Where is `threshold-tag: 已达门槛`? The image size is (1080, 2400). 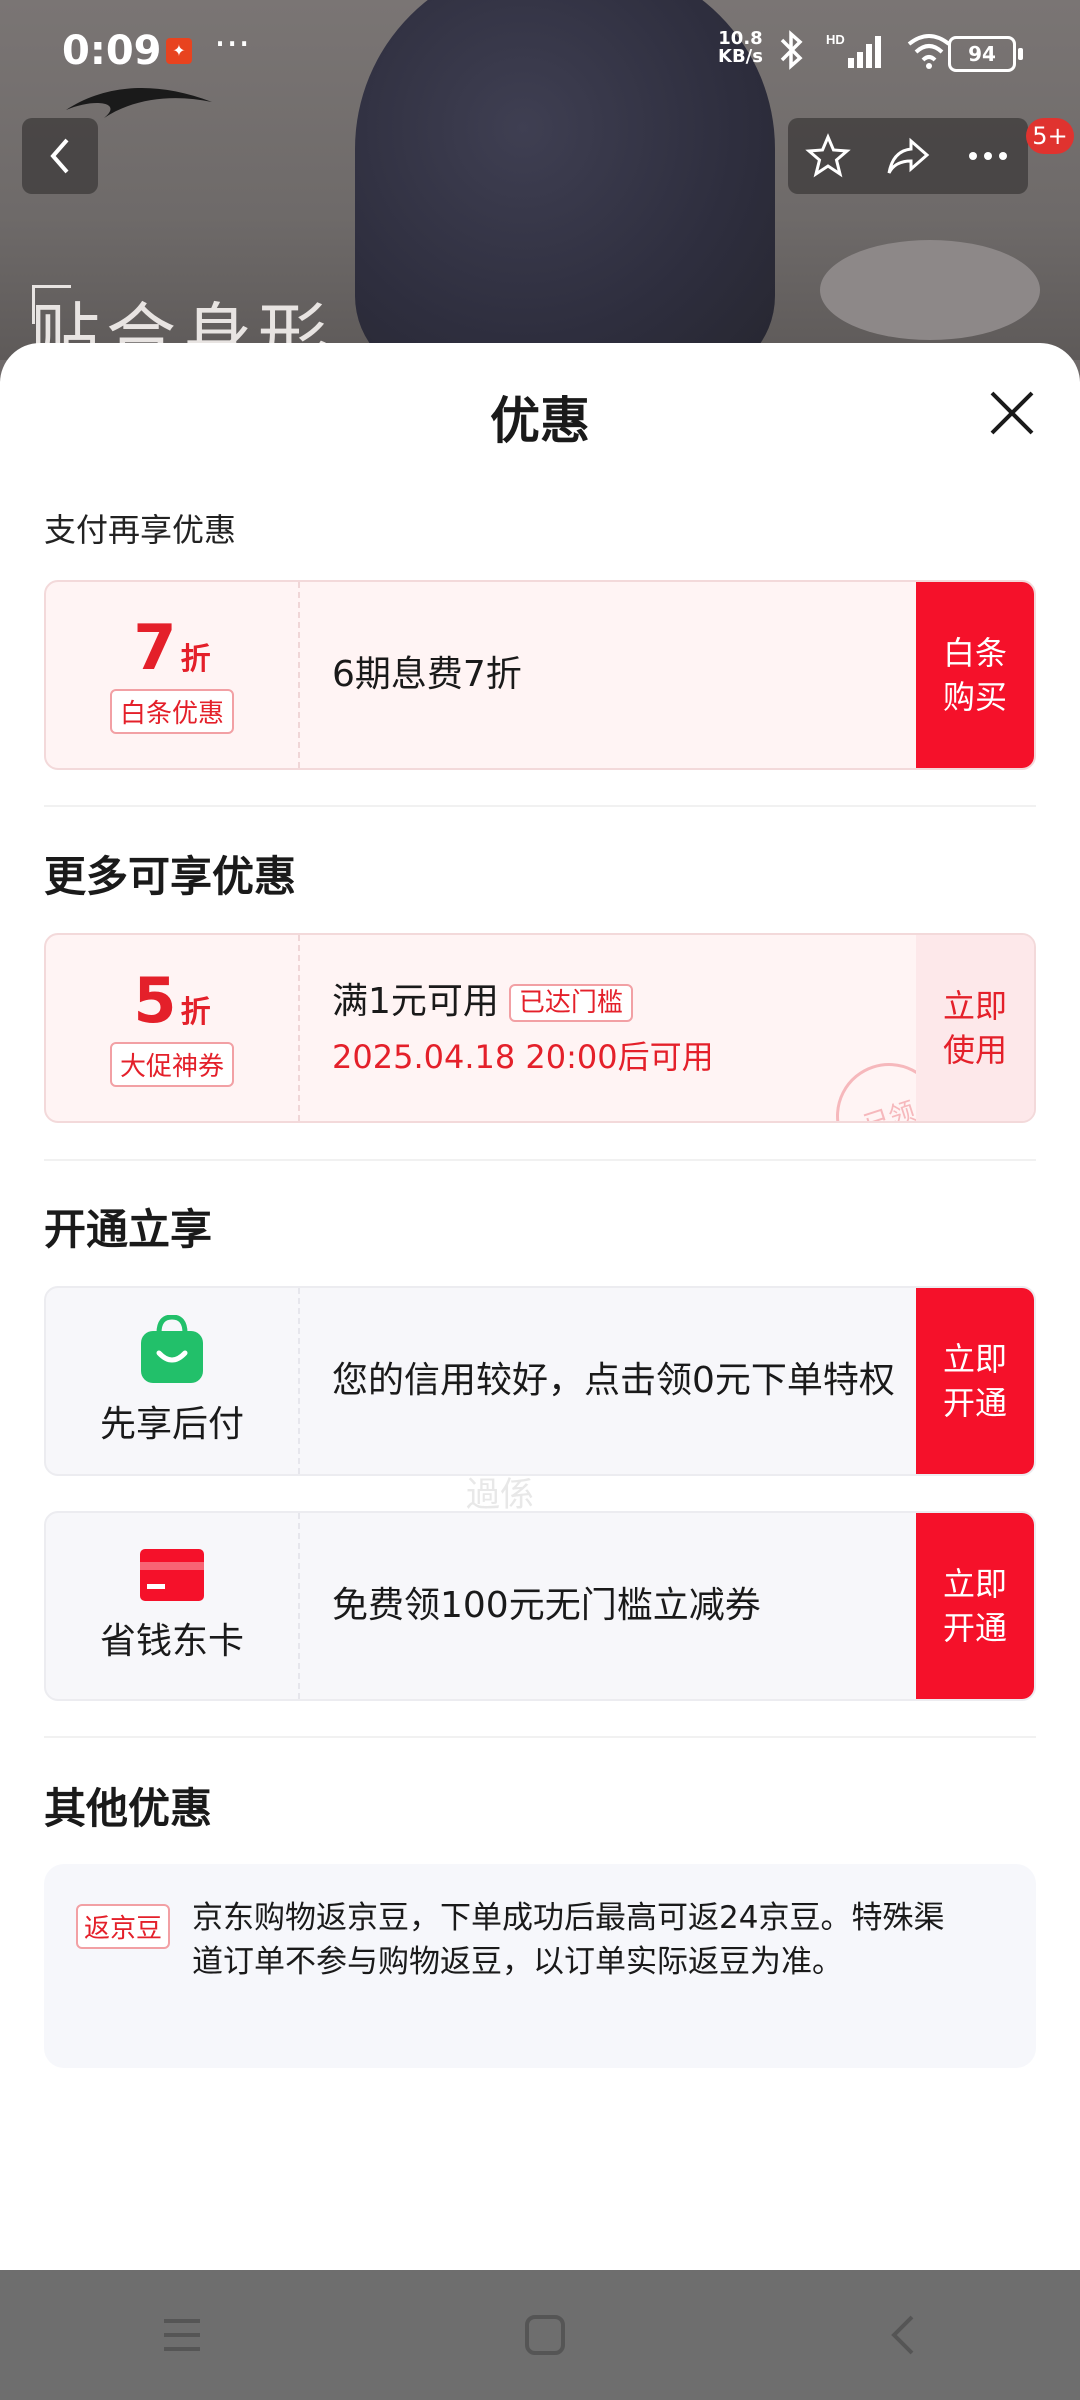
threshold-tag: 已达门槛 is located at coordinates (570, 1003).